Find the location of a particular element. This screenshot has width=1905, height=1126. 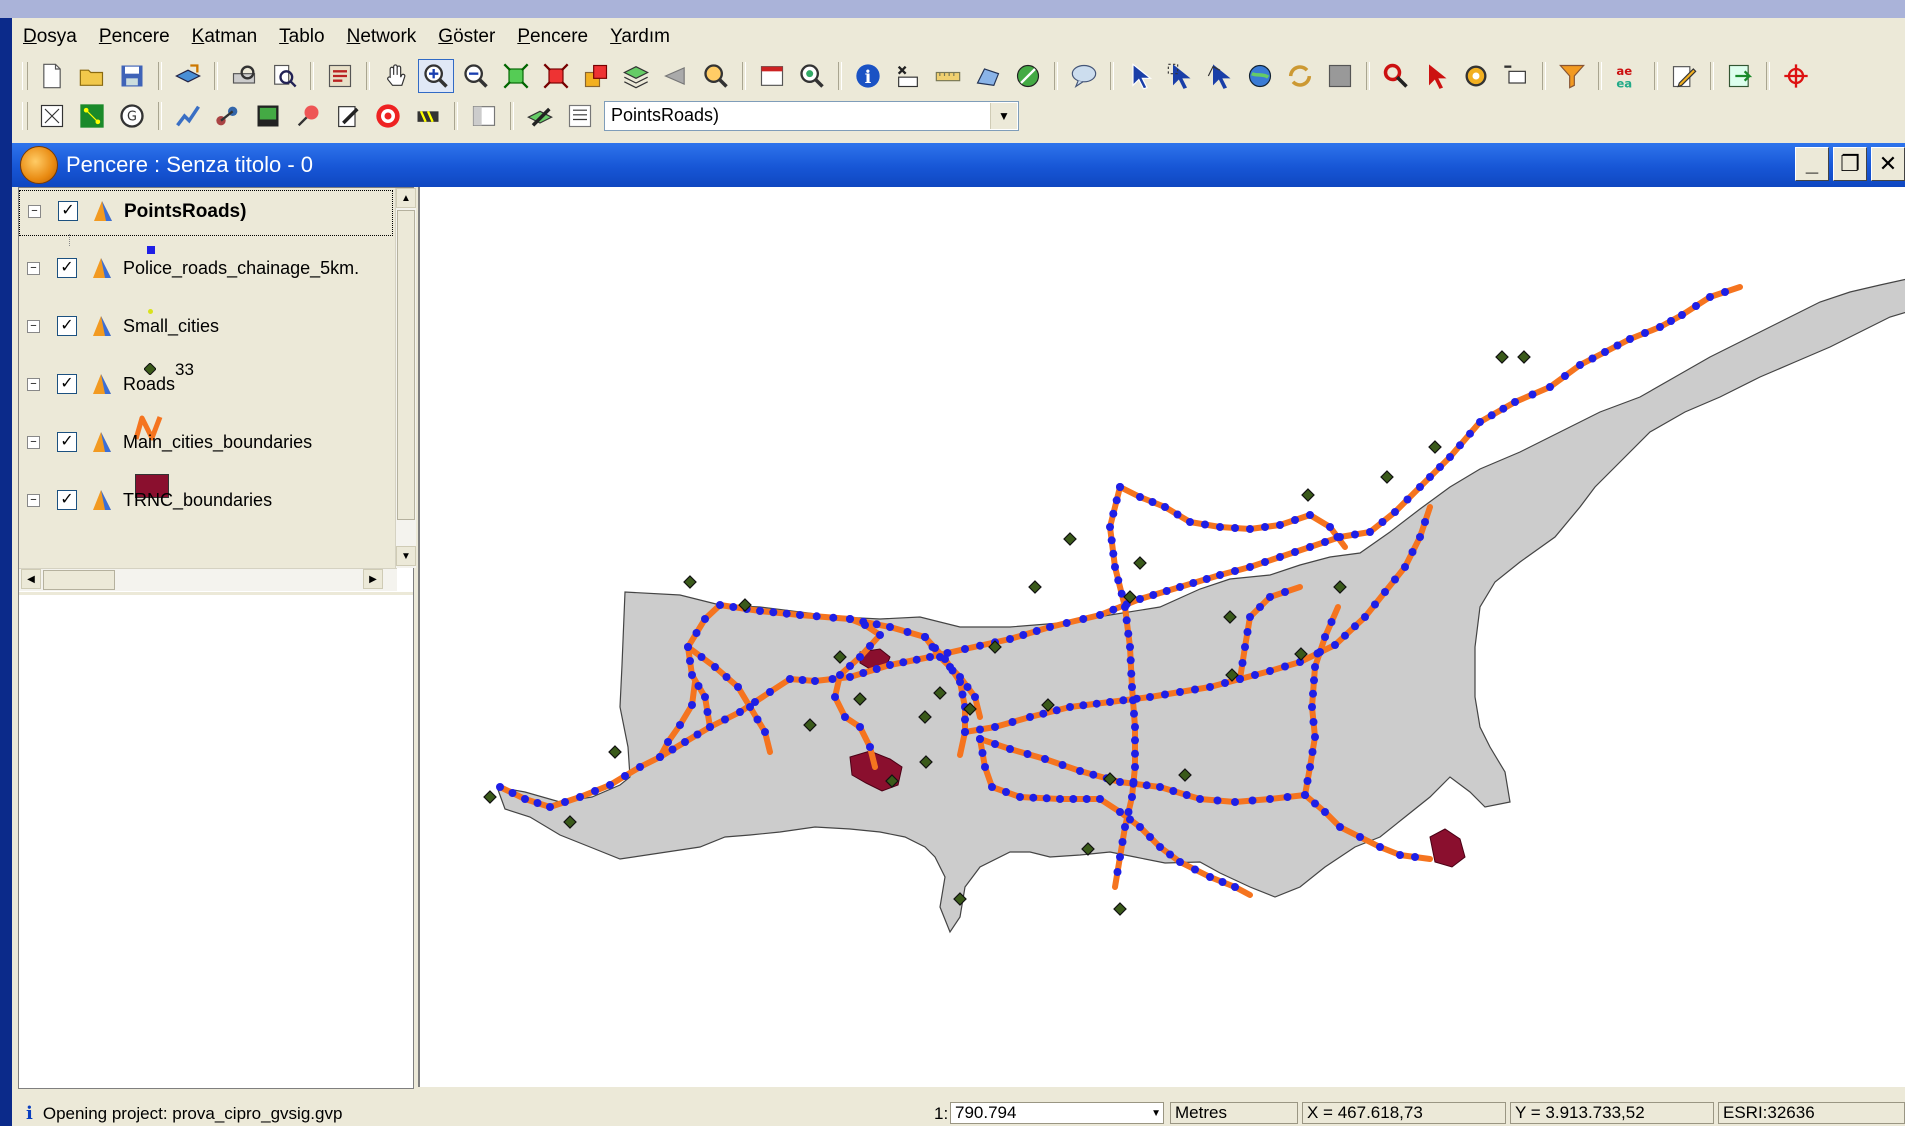

menu-pencere-2: Pencere is located at coordinates (552, 37).